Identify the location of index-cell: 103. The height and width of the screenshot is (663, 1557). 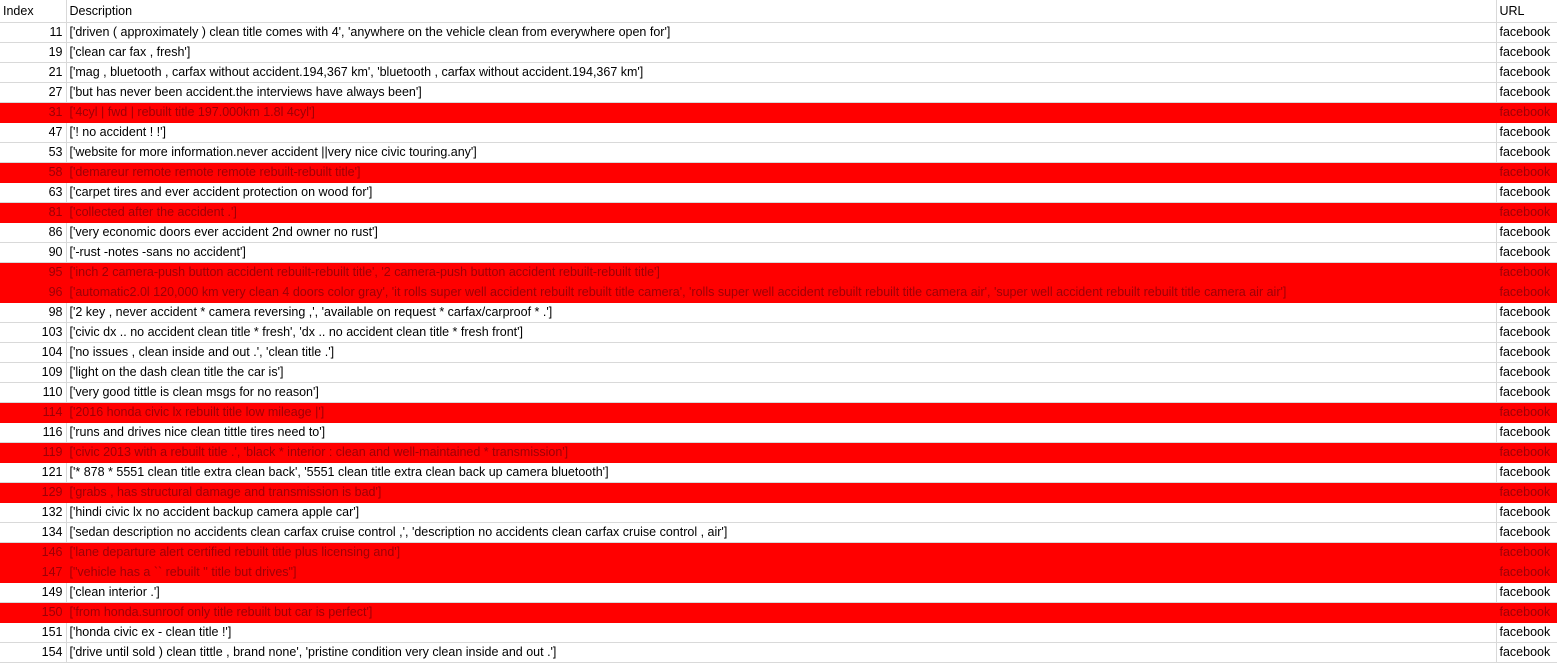
(33, 332).